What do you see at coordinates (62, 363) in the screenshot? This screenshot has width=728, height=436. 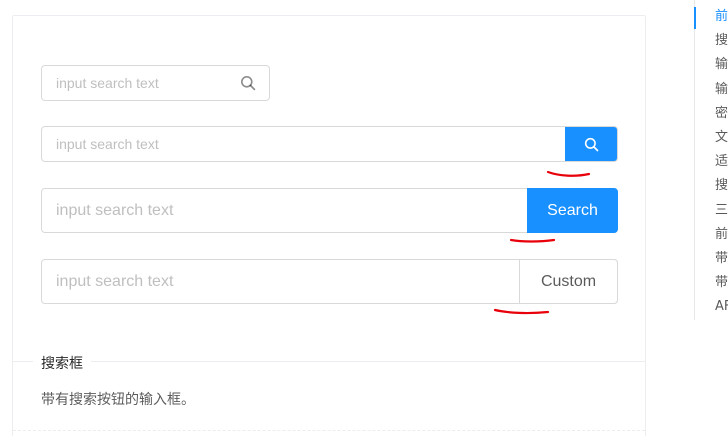 I see `demo-title: 搜索框` at bounding box center [62, 363].